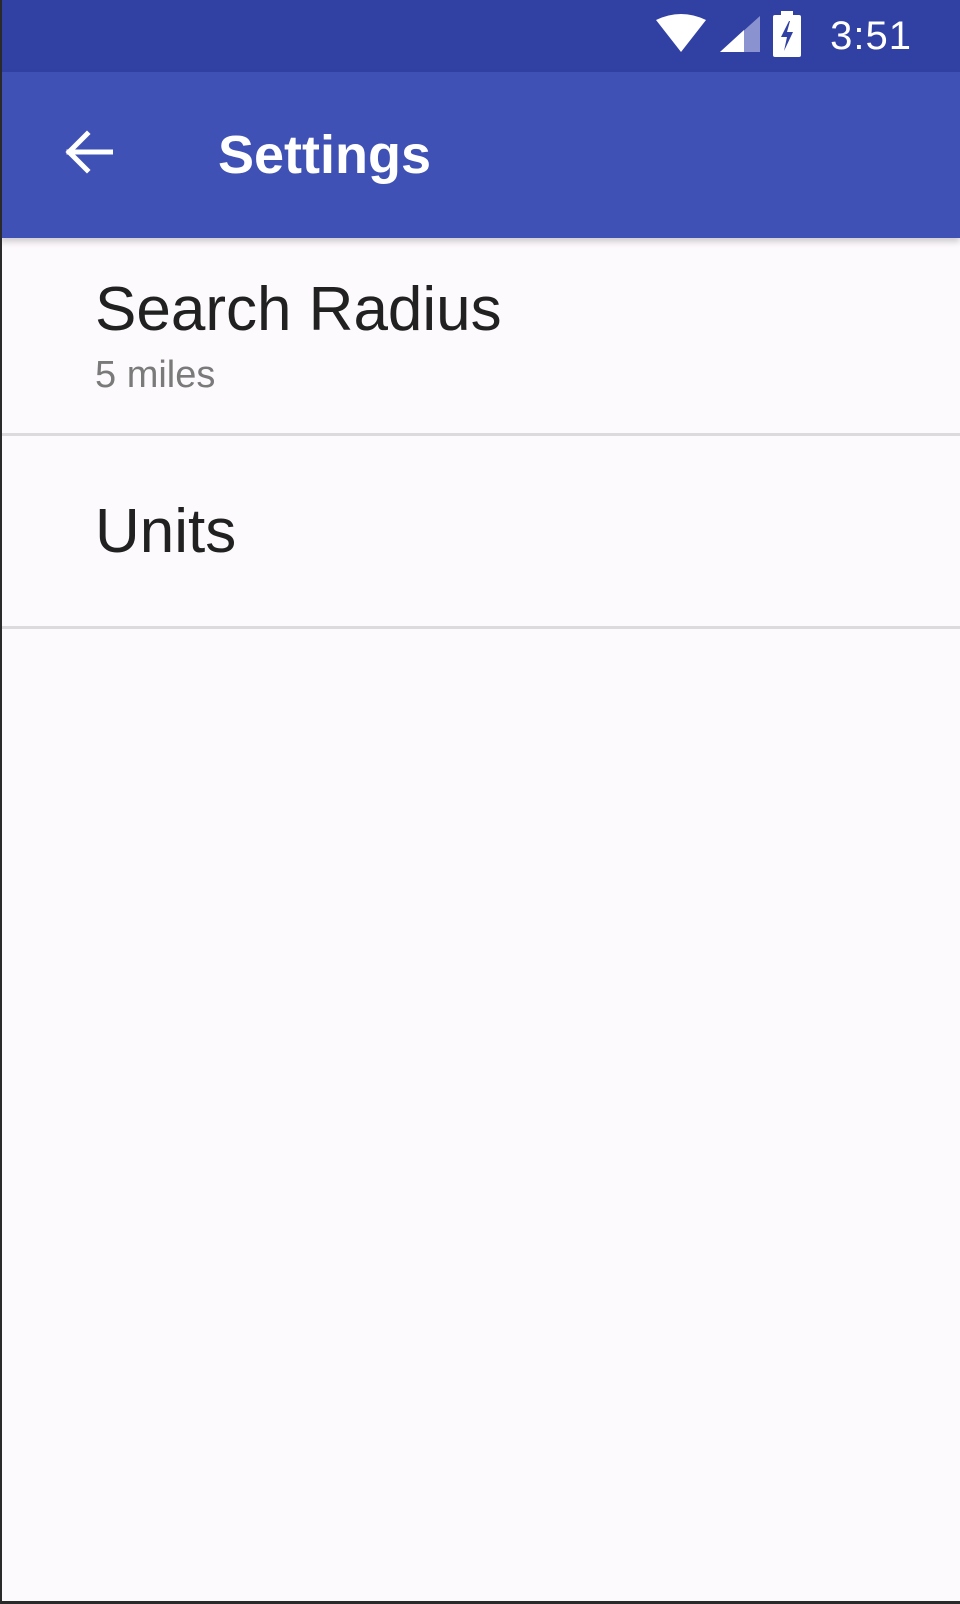 The width and height of the screenshot is (960, 1604). What do you see at coordinates (480, 532) in the screenshot?
I see `preference-units: Units` at bounding box center [480, 532].